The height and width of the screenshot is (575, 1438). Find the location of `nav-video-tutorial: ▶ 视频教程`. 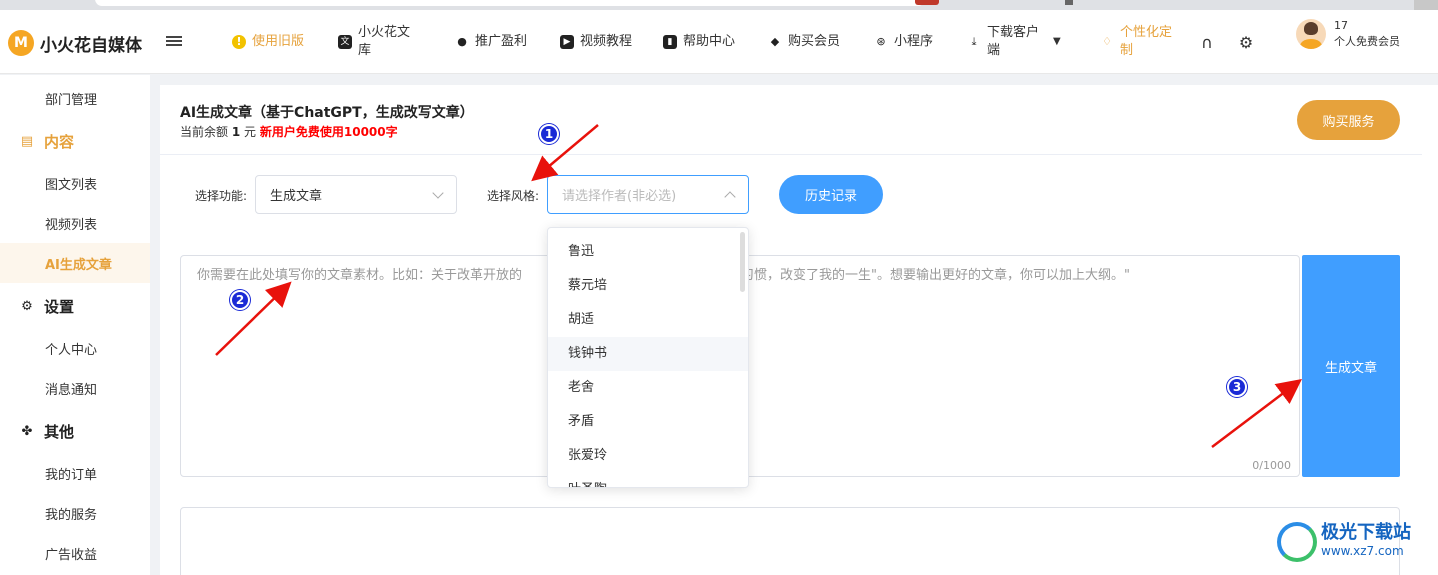

nav-video-tutorial: ▶ 视频教程 is located at coordinates (599, 42).